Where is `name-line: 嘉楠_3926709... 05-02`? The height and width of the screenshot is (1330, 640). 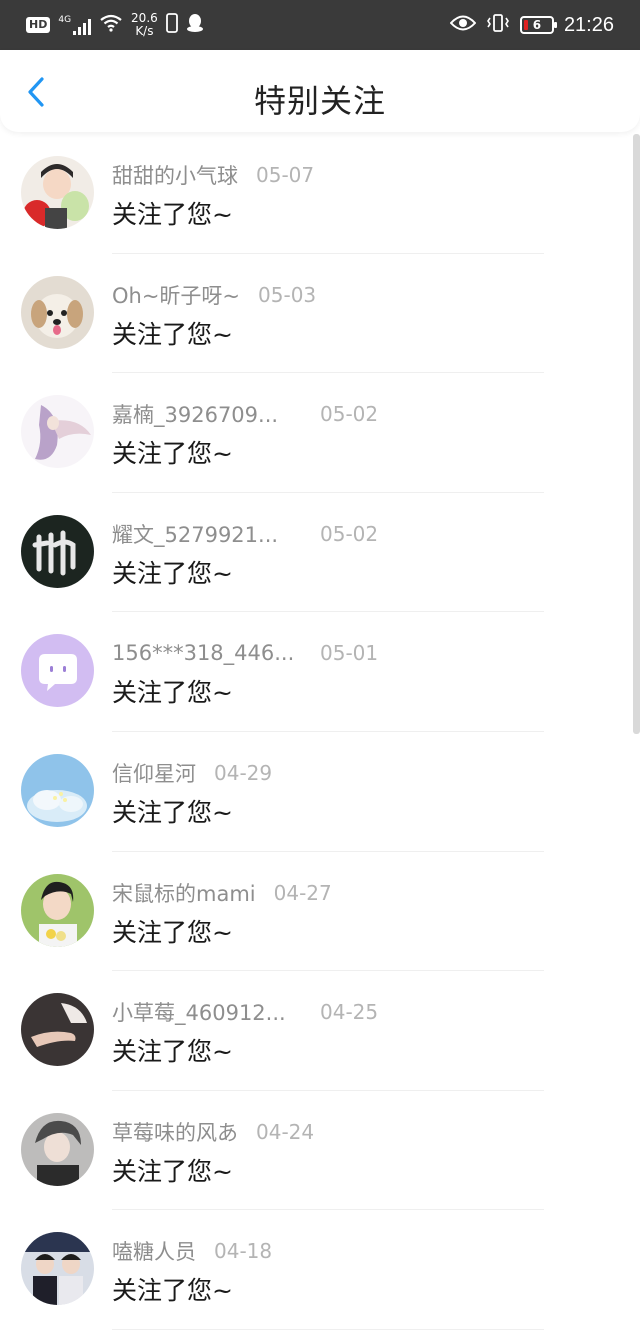 name-line: 嘉楠_3926709... 05-02 is located at coordinates (245, 414).